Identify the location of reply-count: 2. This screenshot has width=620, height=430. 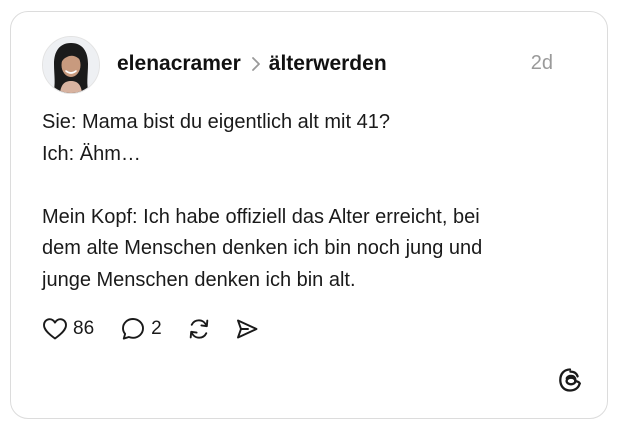
(156, 328).